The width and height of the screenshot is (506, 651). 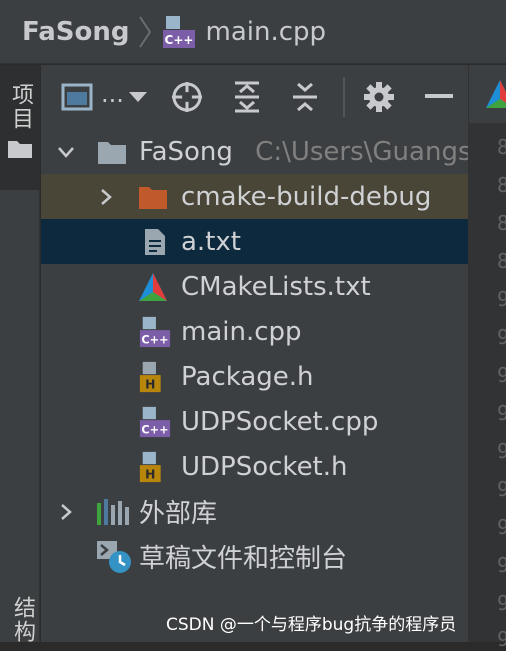 I want to click on settings-button, so click(x=379, y=97).